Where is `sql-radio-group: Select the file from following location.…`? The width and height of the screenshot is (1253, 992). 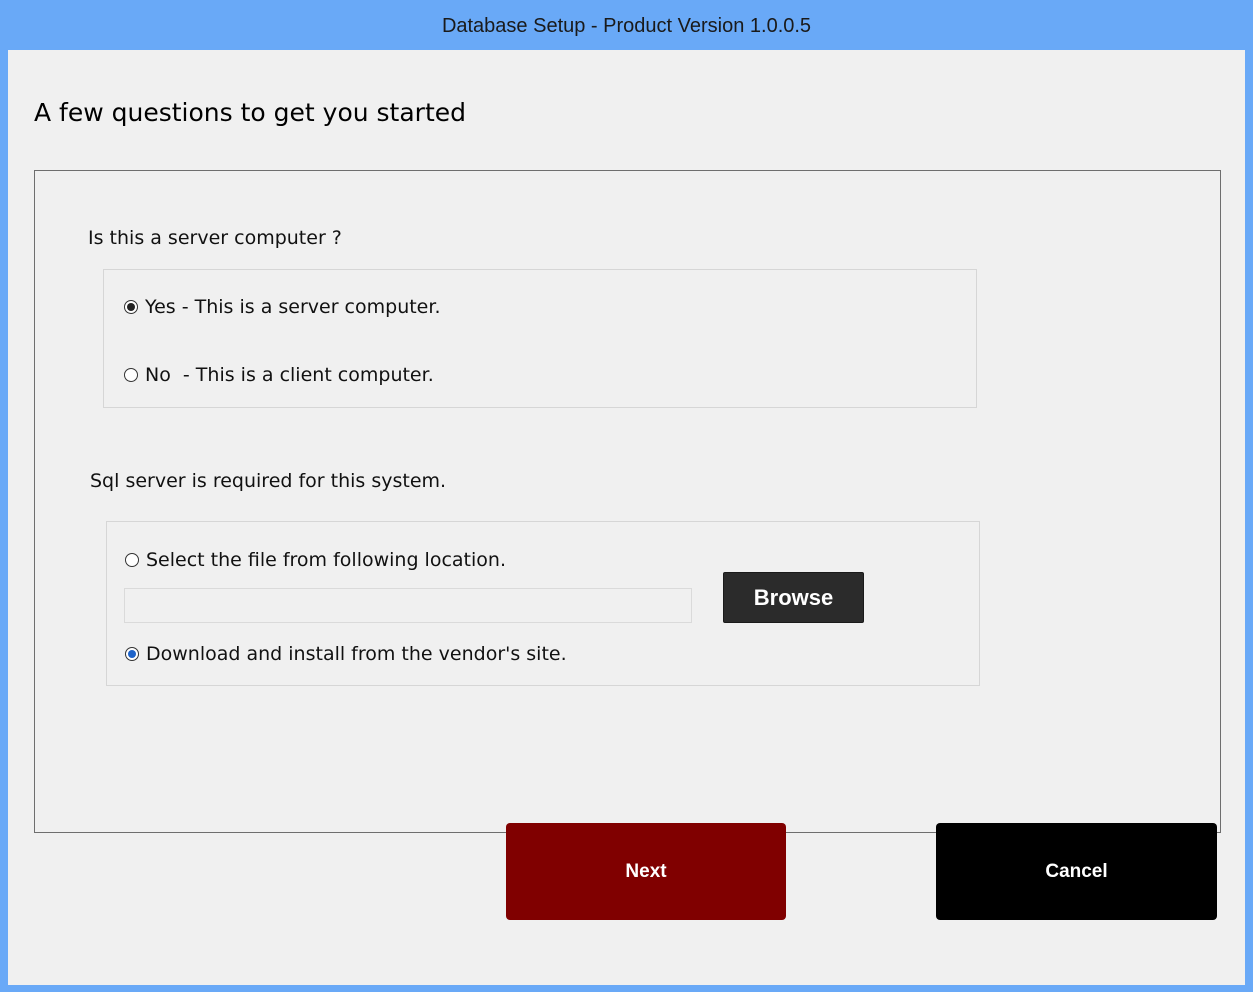 sql-radio-group: Select the file from following location.… is located at coordinates (543, 603).